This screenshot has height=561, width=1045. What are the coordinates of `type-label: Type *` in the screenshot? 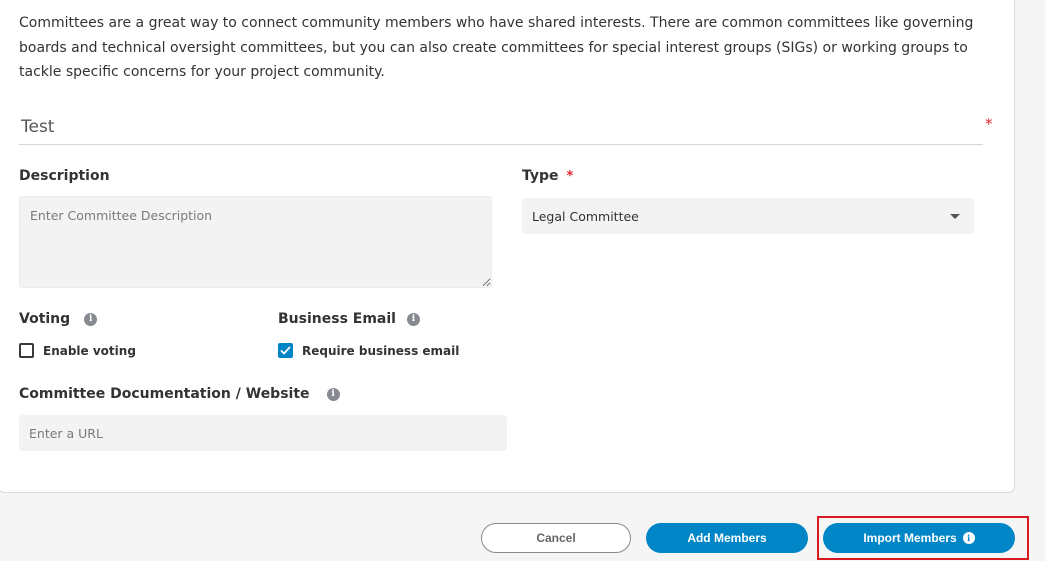 It's located at (547, 176).